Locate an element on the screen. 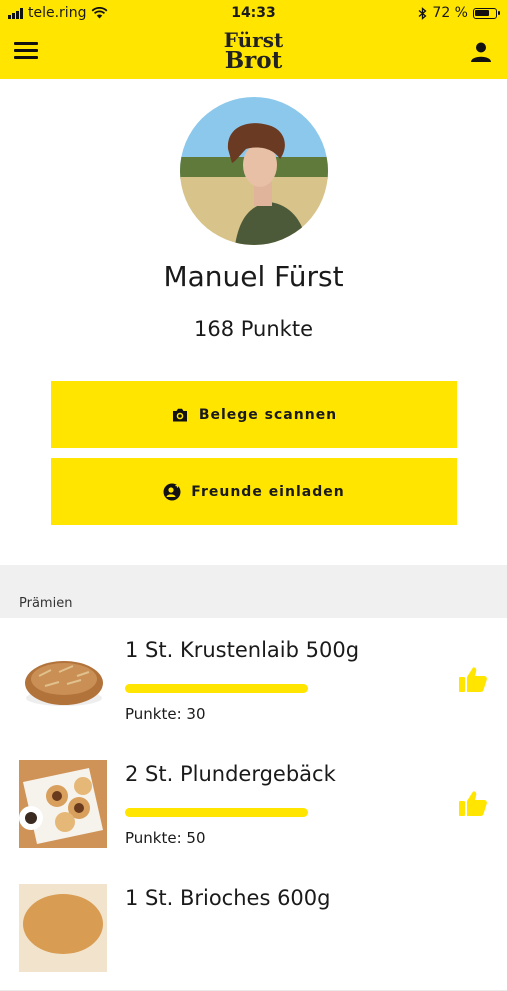 The image size is (507, 991). invite-friends-button: Freunde einladen is located at coordinates (254, 491).